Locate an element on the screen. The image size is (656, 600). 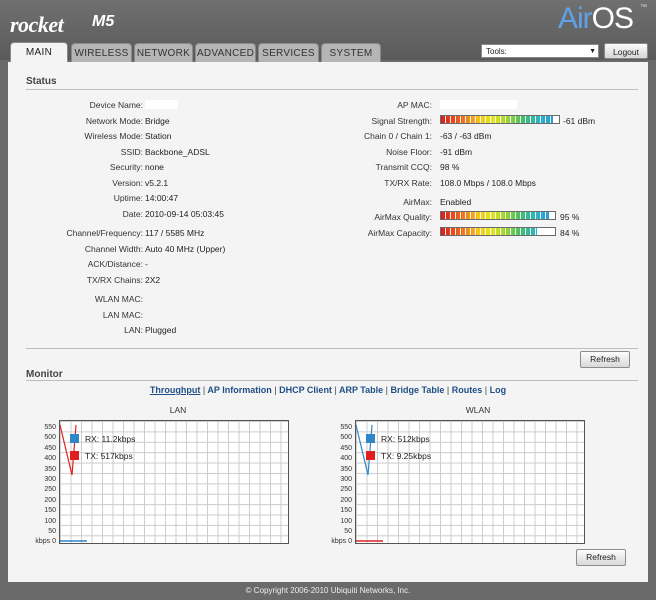
noise-floor-value: -91 dBm is located at coordinates (456, 152).